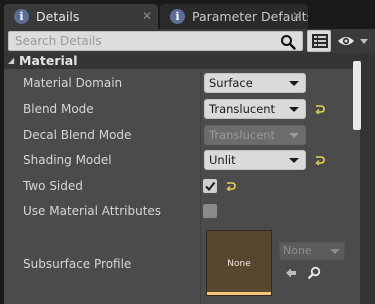  I want to click on property-label: Shading Model, so click(67, 160).